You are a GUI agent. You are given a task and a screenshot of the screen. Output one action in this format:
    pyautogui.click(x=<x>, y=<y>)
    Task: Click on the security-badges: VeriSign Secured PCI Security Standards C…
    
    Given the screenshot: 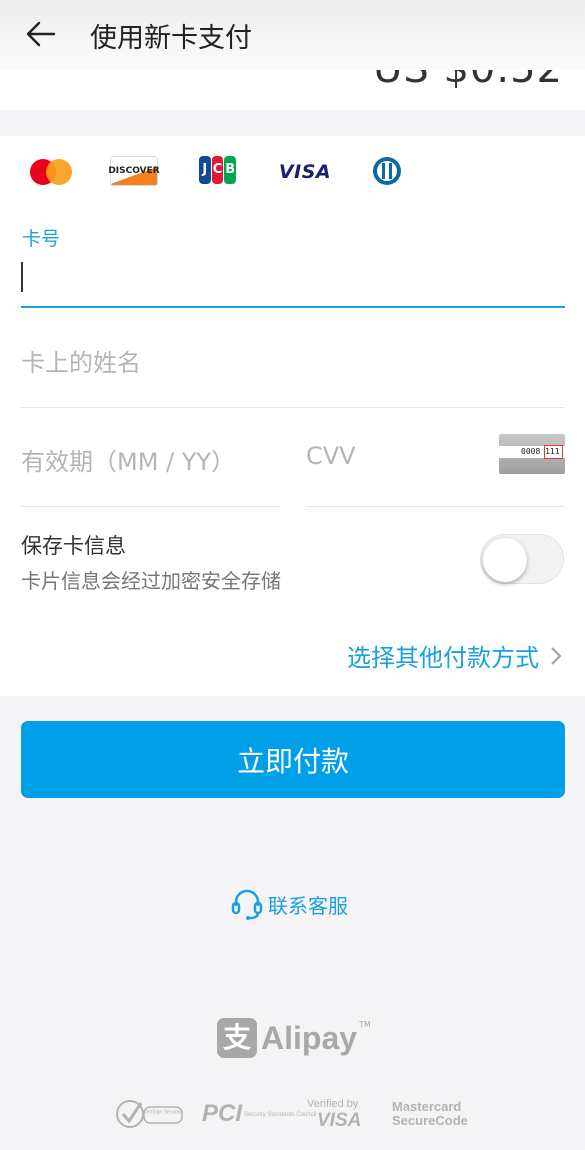 What is the action you would take?
    pyautogui.click(x=294, y=1114)
    